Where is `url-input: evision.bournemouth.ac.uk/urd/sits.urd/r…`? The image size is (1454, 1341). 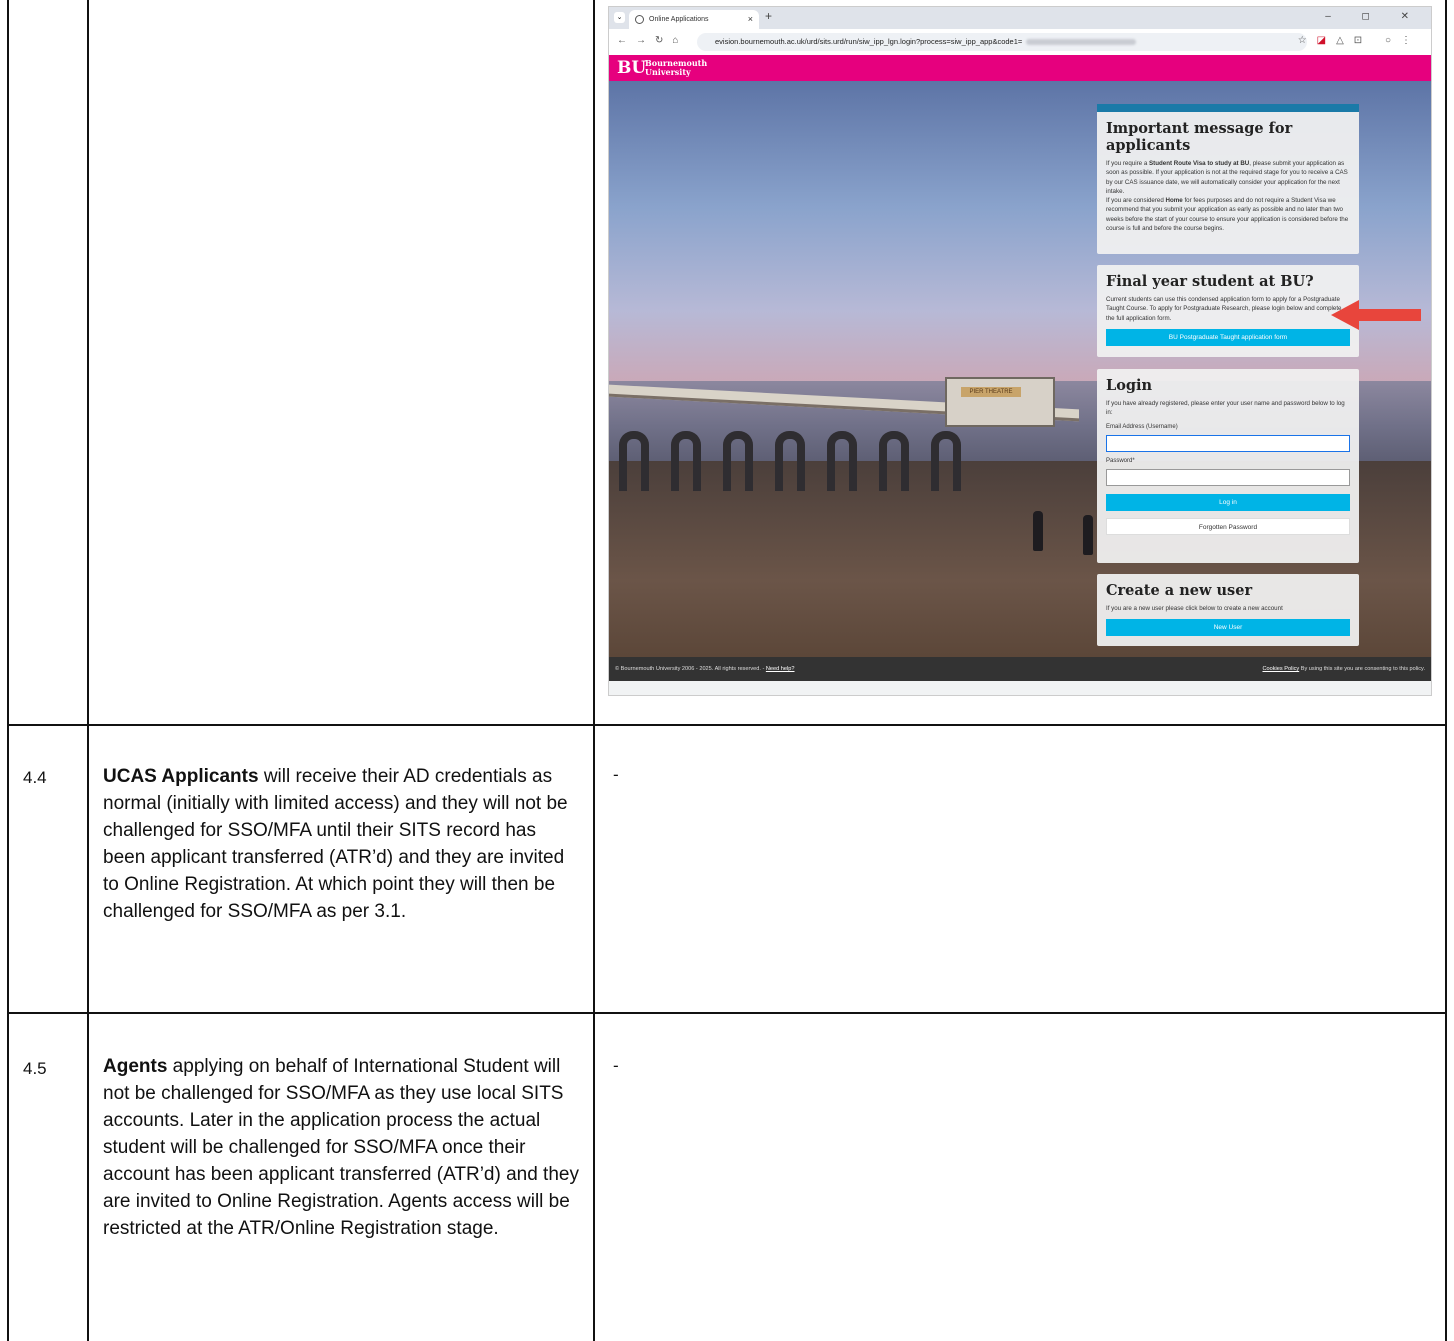
url-input: evision.bournemouth.ac.uk/urd/sits.urd/r… is located at coordinates (1002, 42).